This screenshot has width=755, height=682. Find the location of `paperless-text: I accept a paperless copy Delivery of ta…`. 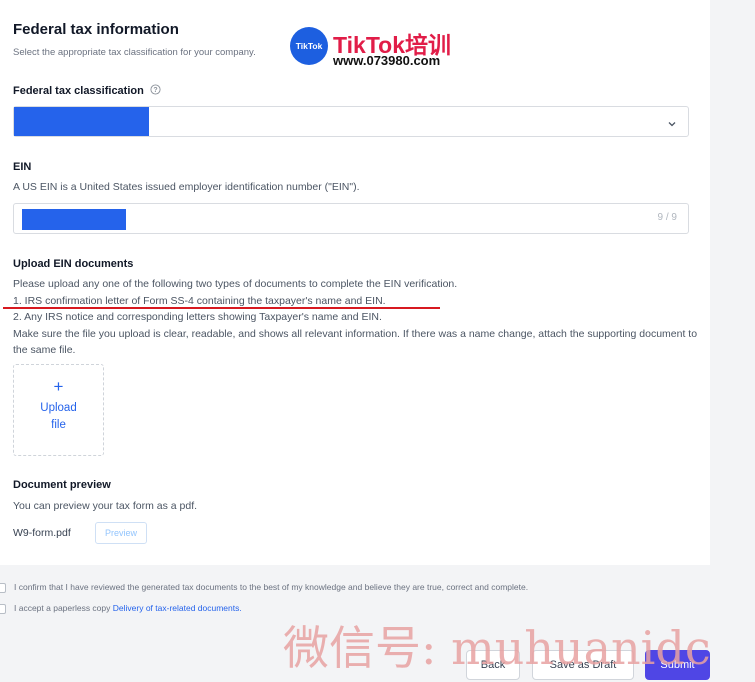

paperless-text: I accept a paperless copy Delivery of ta… is located at coordinates (128, 608).